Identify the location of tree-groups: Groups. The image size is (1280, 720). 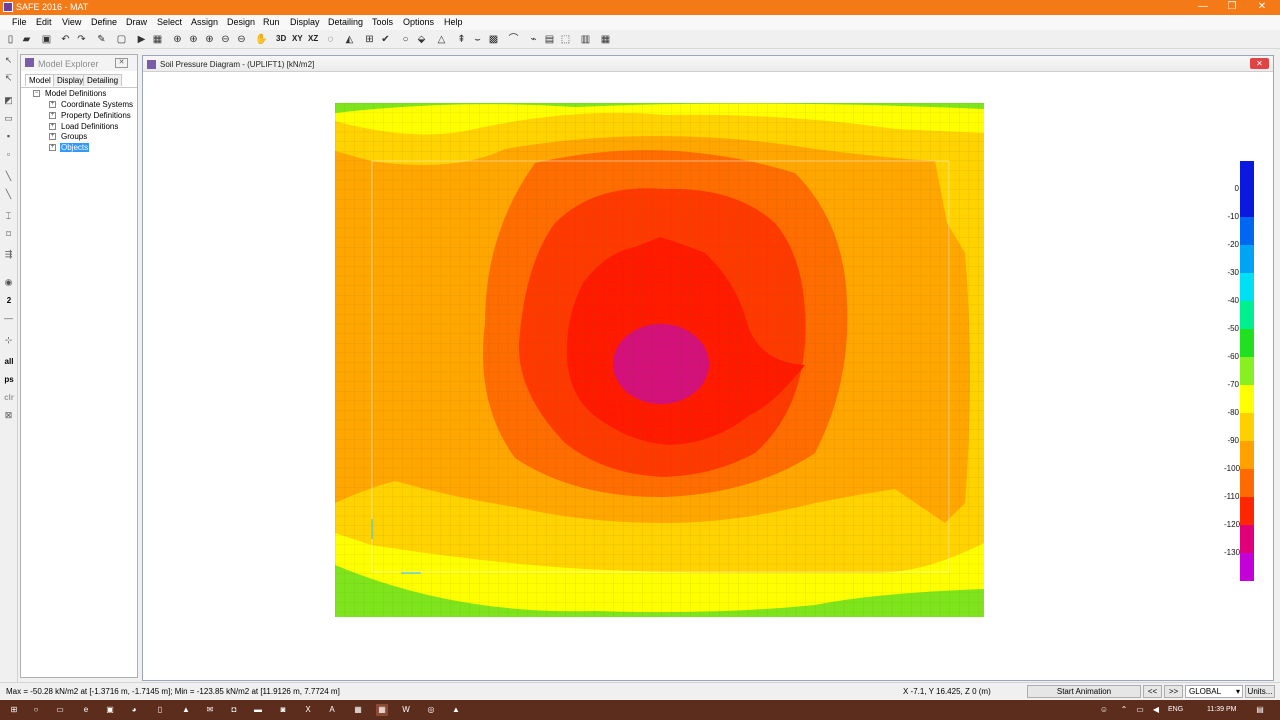
(74, 136).